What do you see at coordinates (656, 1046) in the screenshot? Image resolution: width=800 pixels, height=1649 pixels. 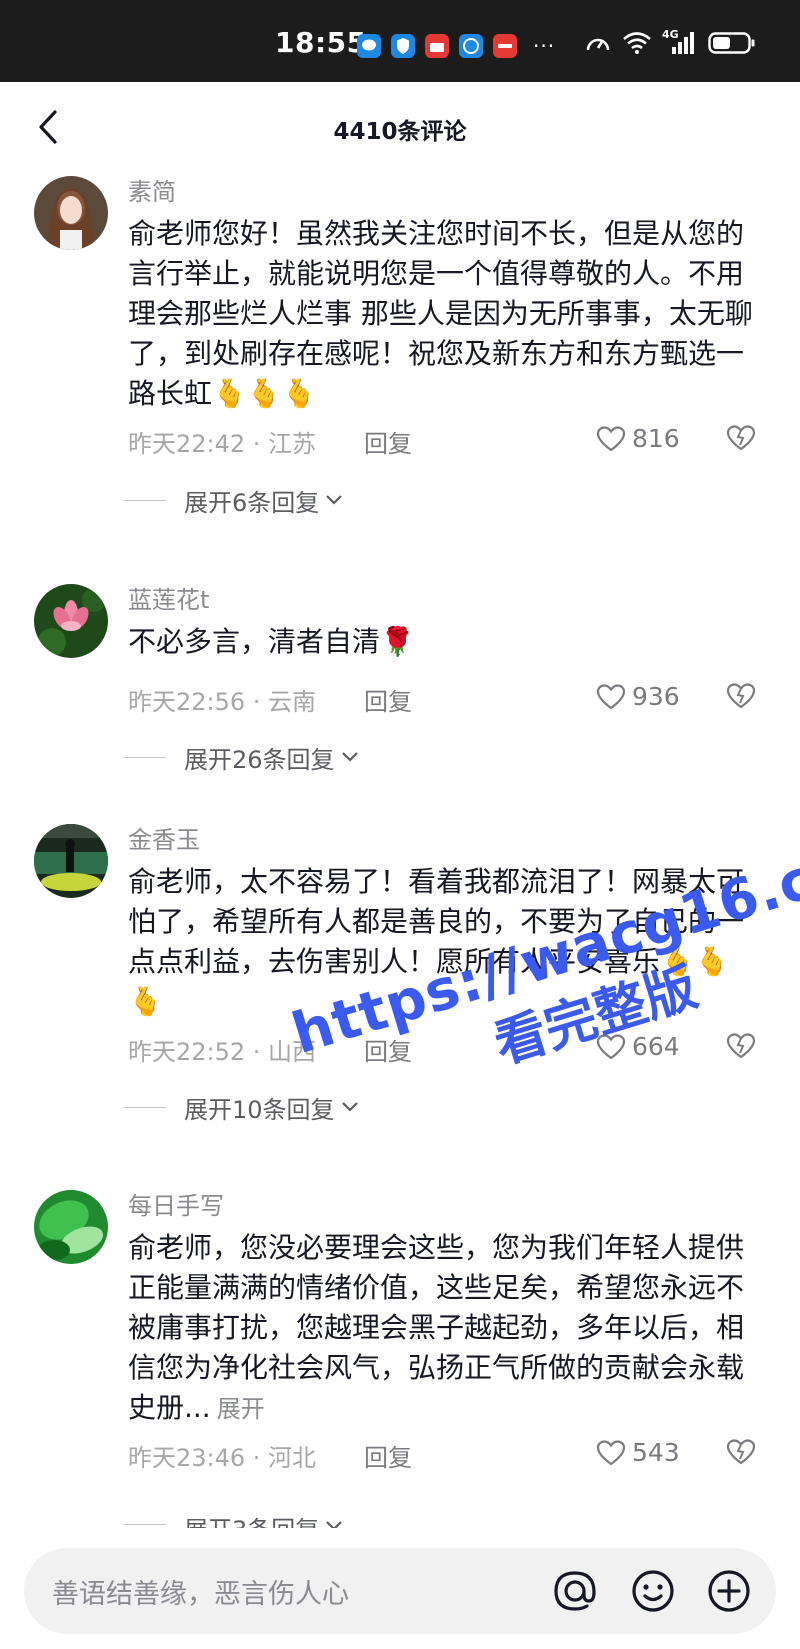 I see `like-count: 664` at bounding box center [656, 1046].